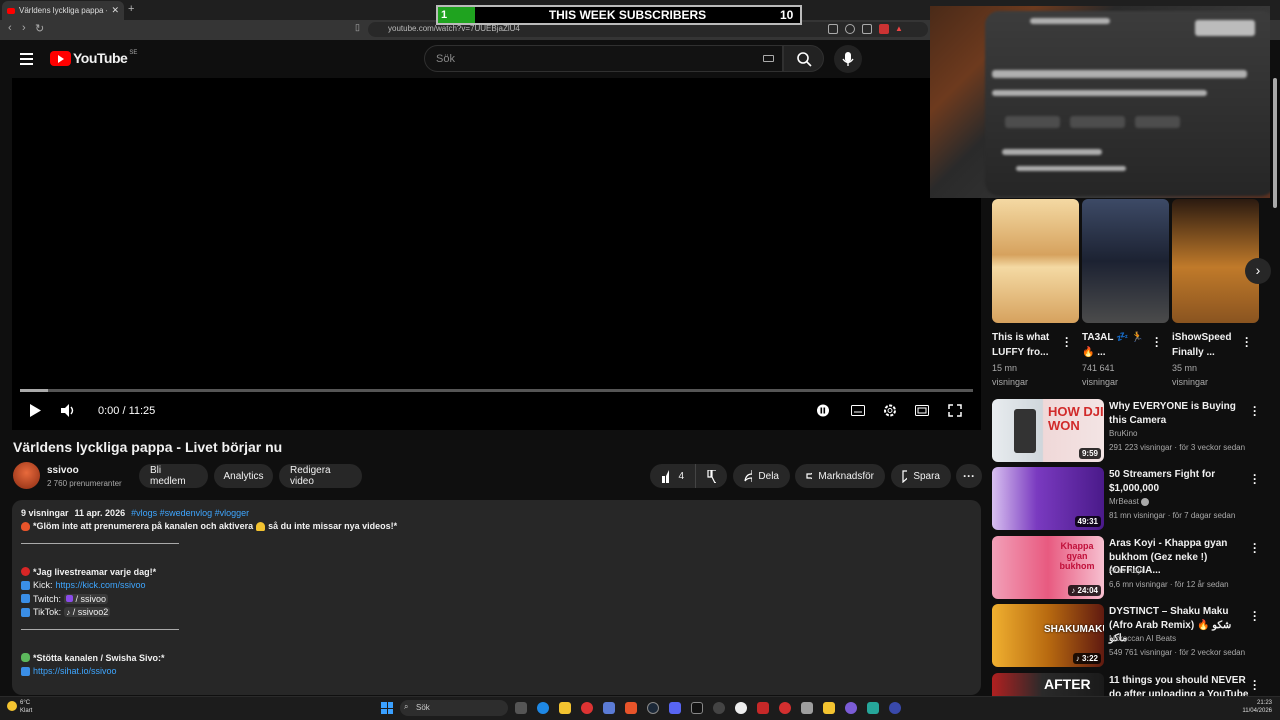 The height and width of the screenshot is (720, 1280). Describe the element at coordinates (63, 470) in the screenshot. I see `channel-name: ssivoo` at that location.